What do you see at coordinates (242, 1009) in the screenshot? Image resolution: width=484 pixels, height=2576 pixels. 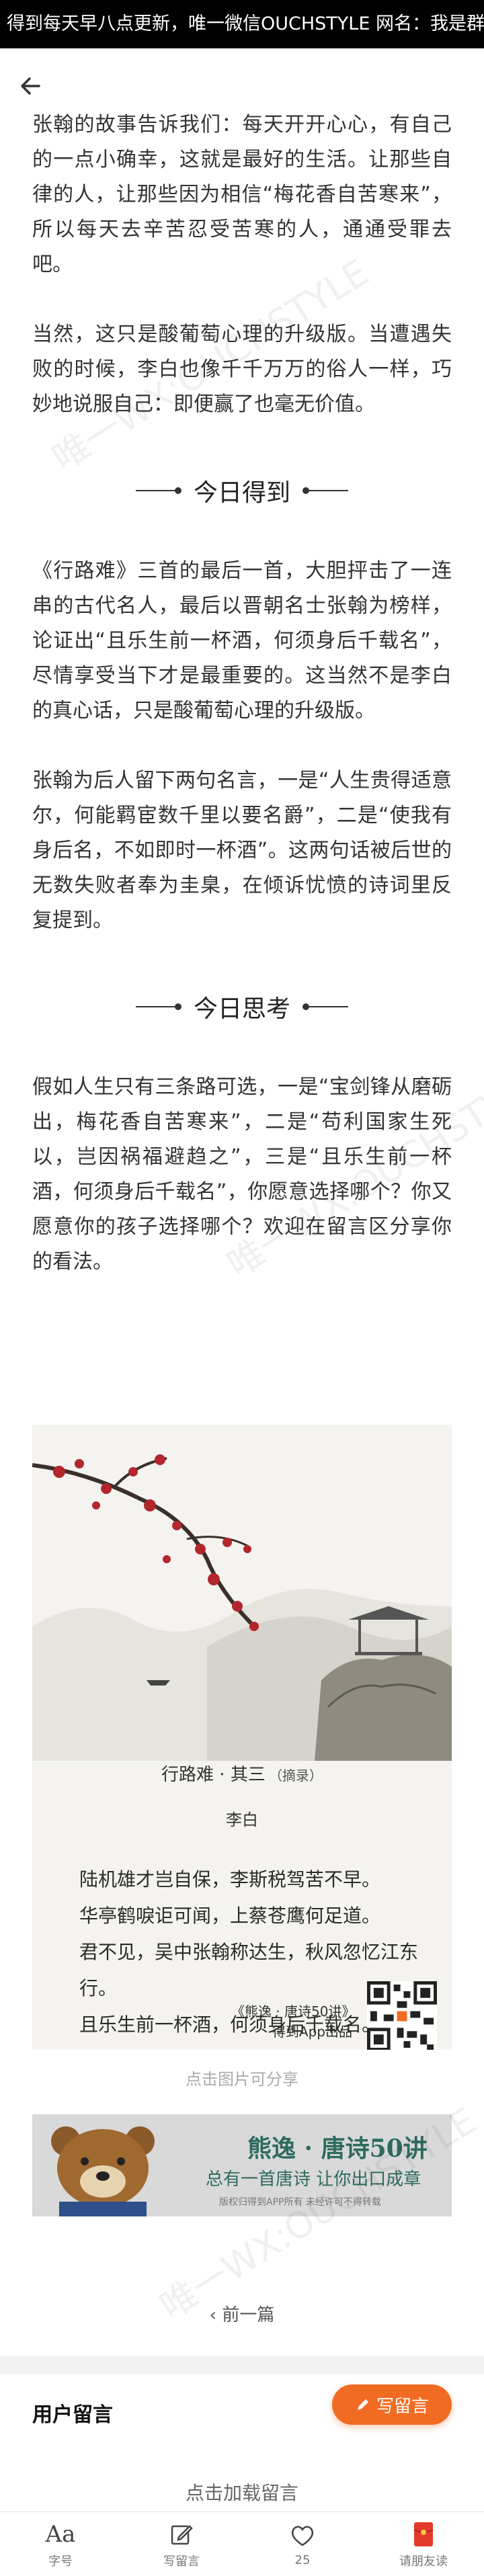 I see `section-title: 今日思考` at bounding box center [242, 1009].